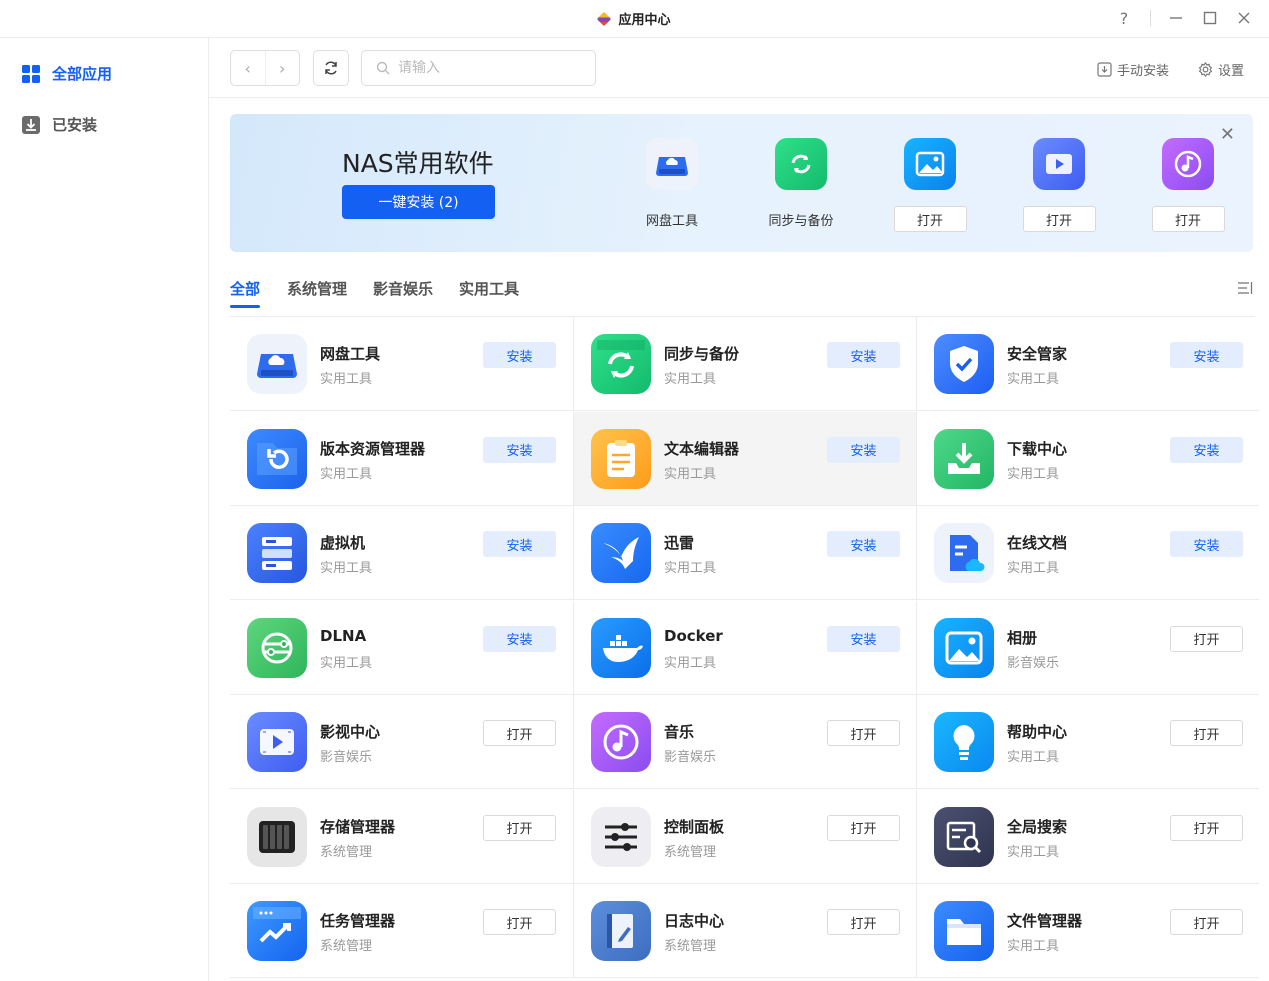 The height and width of the screenshot is (981, 1269). Describe the element at coordinates (1124, 18) in the screenshot. I see `help-button: ?` at that location.